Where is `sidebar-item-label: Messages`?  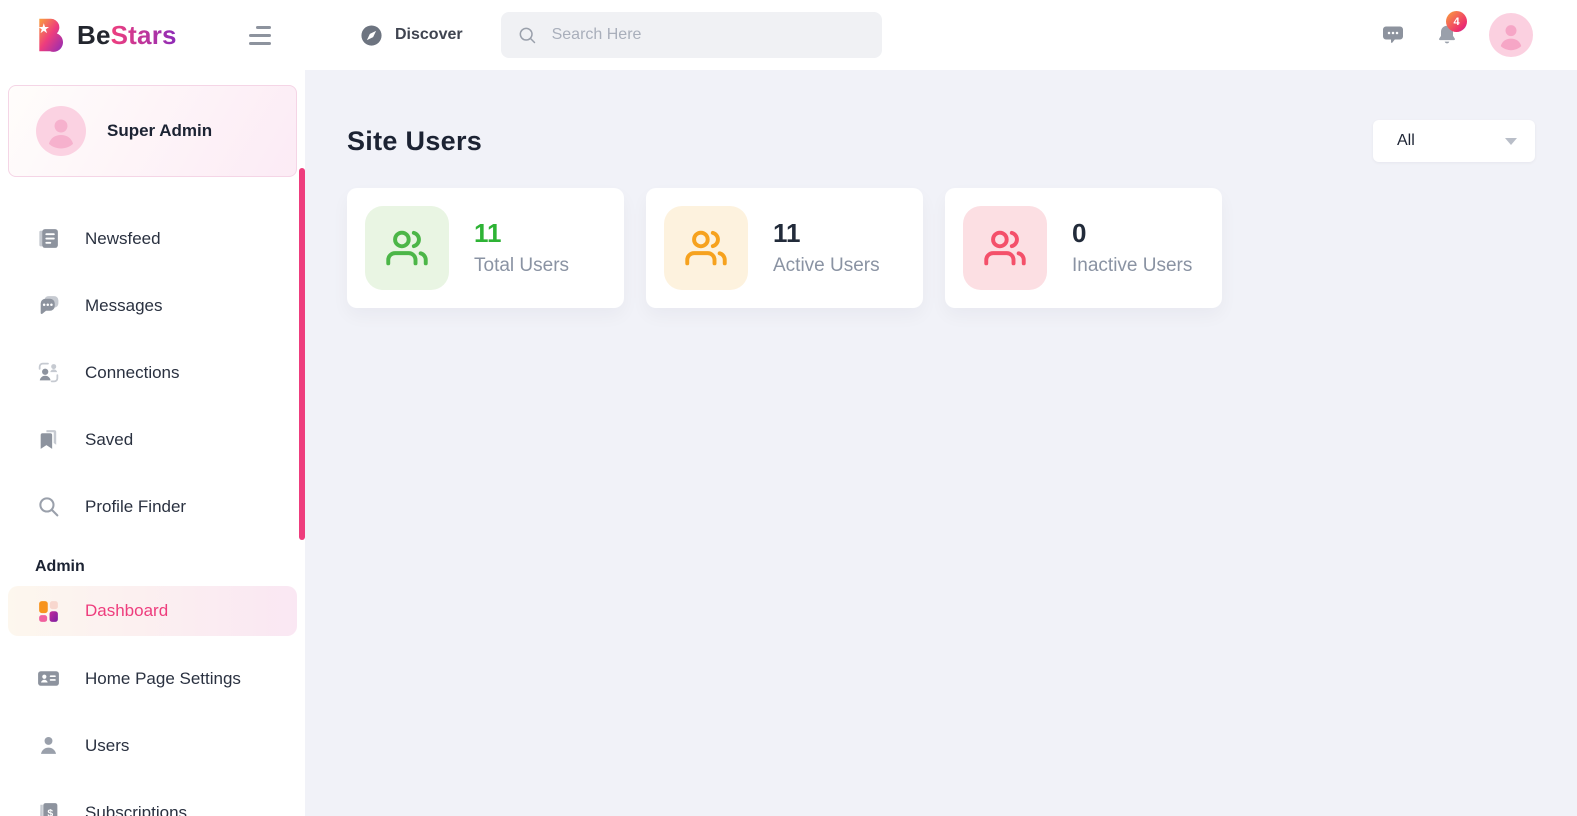 sidebar-item-label: Messages is located at coordinates (124, 305).